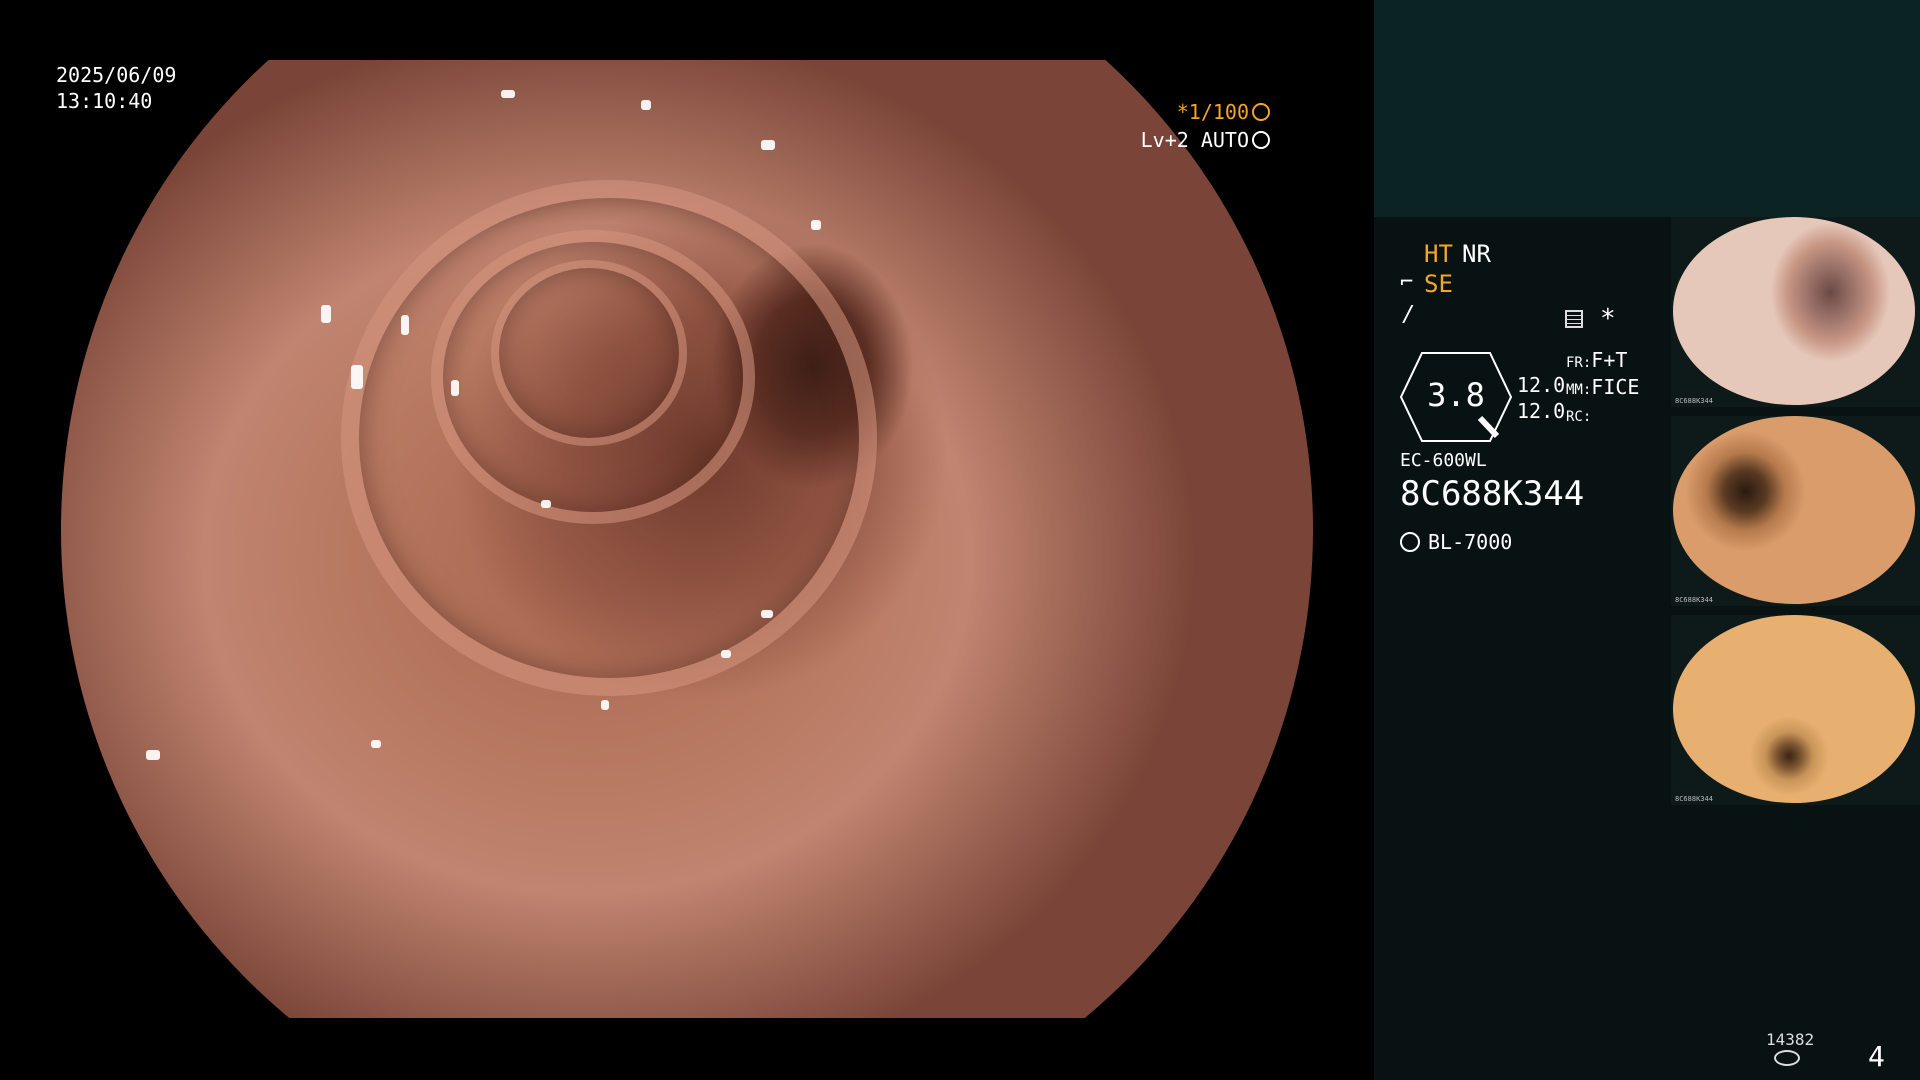 The width and height of the screenshot is (1920, 1080). Describe the element at coordinates (1579, 390) in the screenshot. I see `mm-label: MM:` at that location.